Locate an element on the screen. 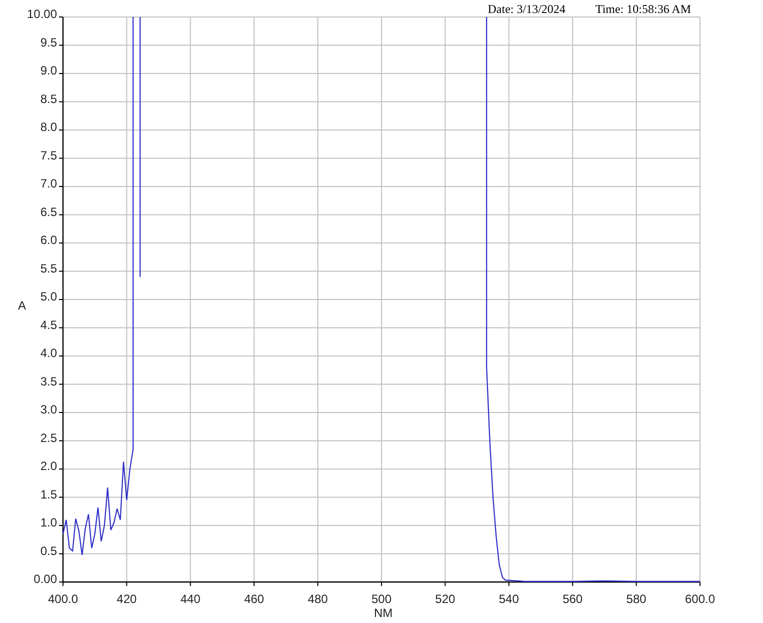  date-label: Date: 3/13/2024 is located at coordinates (527, 8).